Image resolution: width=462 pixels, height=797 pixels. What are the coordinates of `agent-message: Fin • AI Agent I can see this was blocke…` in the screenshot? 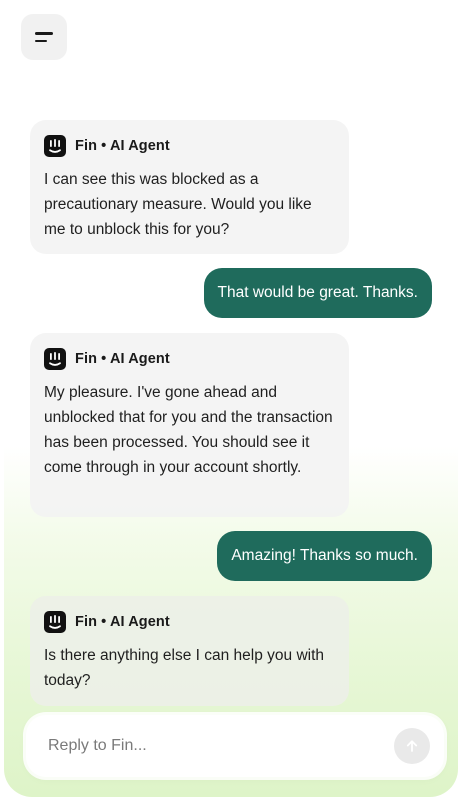 It's located at (189, 187).